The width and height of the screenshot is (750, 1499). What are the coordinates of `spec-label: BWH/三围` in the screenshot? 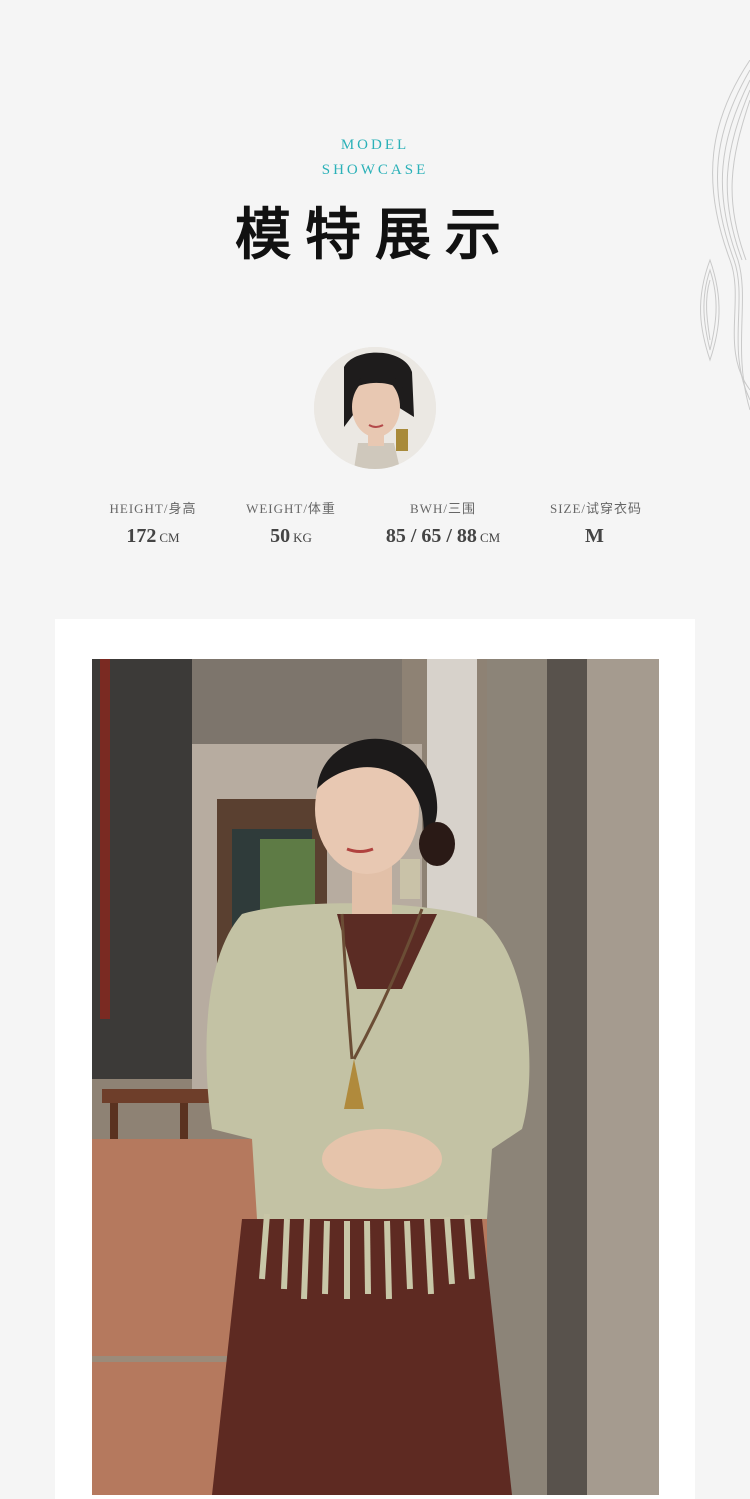 It's located at (443, 508).